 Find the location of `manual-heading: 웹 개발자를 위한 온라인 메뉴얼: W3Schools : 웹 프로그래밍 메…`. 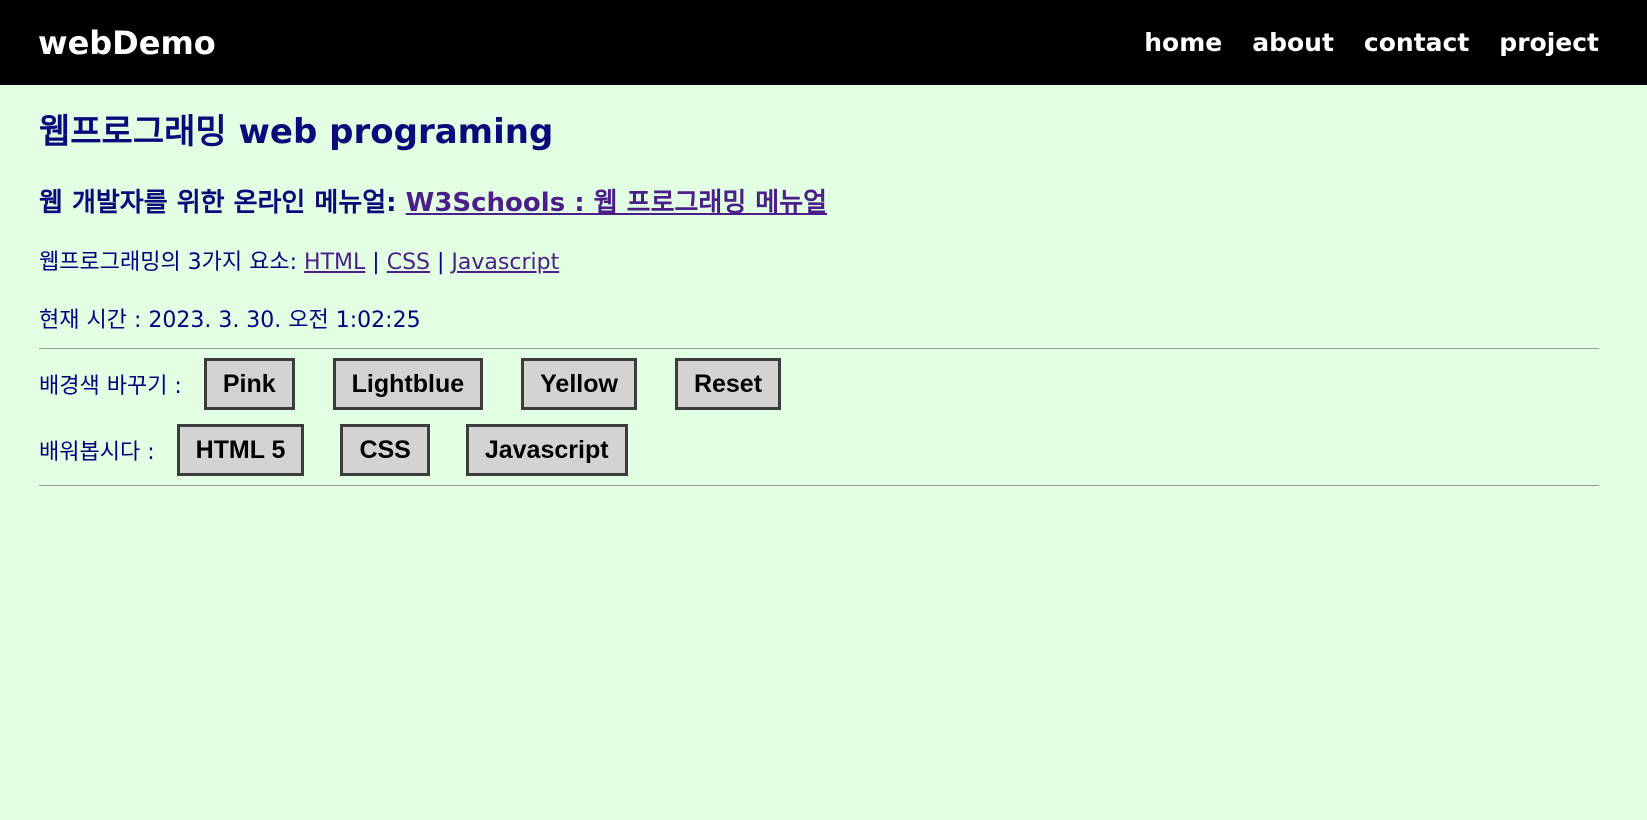

manual-heading: 웹 개발자를 위한 온라인 메뉴얼: W3Schools : 웹 프로그래밍 메… is located at coordinates (819, 203).